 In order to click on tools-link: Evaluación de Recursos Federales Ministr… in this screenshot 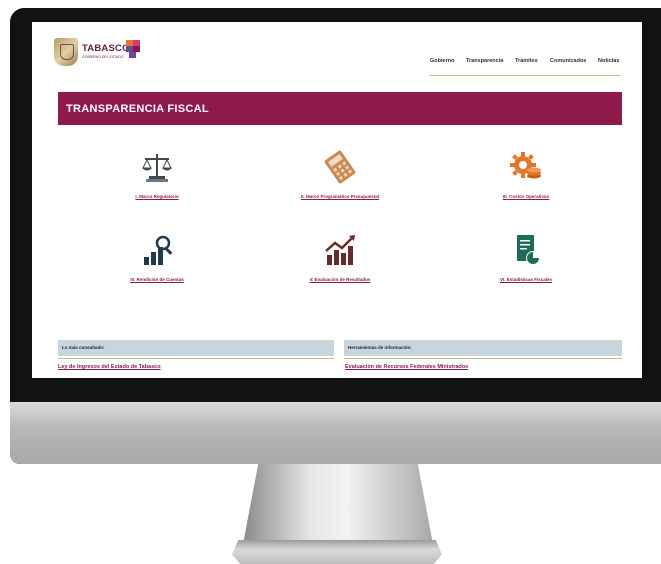, I will do `click(406, 367)`.